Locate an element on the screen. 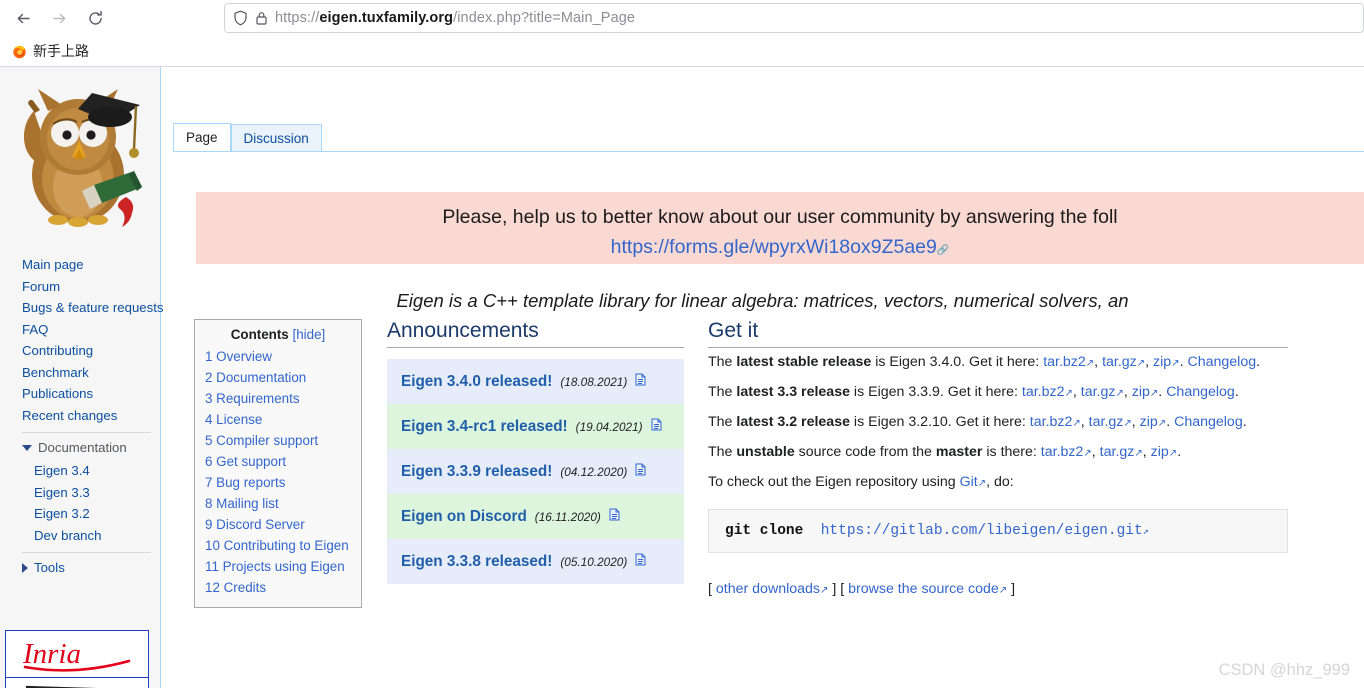 The image size is (1364, 688). toc-item: 11 Projects using Eigen is located at coordinates (275, 566).